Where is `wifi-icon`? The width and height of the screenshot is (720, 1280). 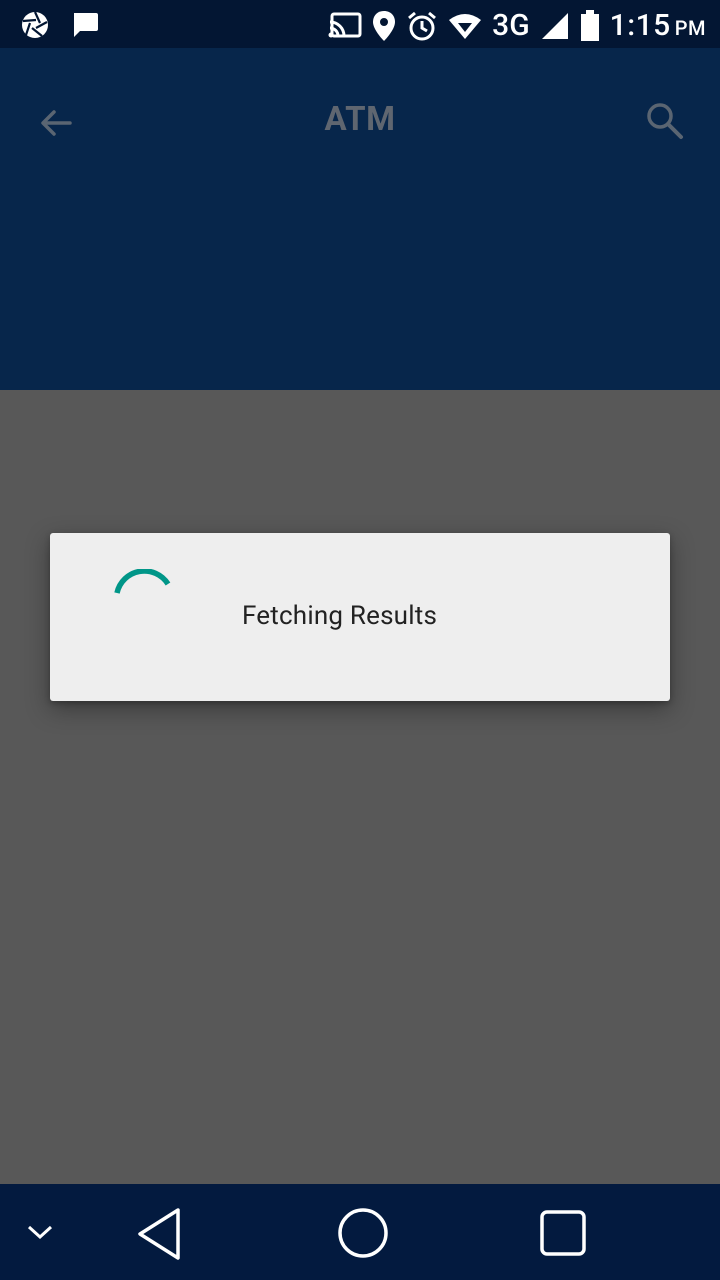 wifi-icon is located at coordinates (465, 26).